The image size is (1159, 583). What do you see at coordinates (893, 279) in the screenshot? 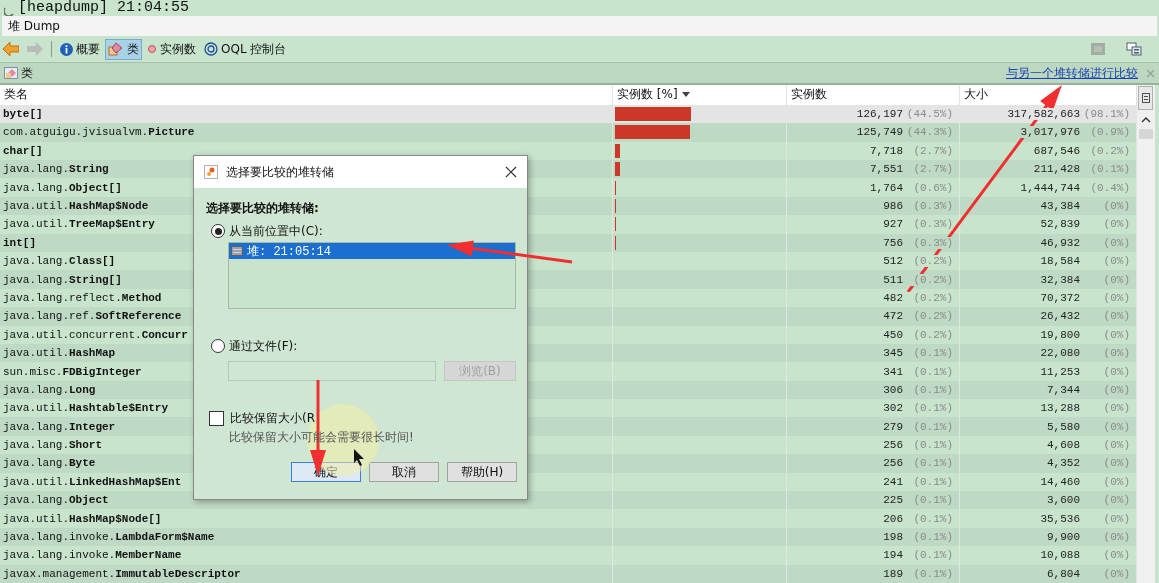
I see `instance-count: 511` at bounding box center [893, 279].